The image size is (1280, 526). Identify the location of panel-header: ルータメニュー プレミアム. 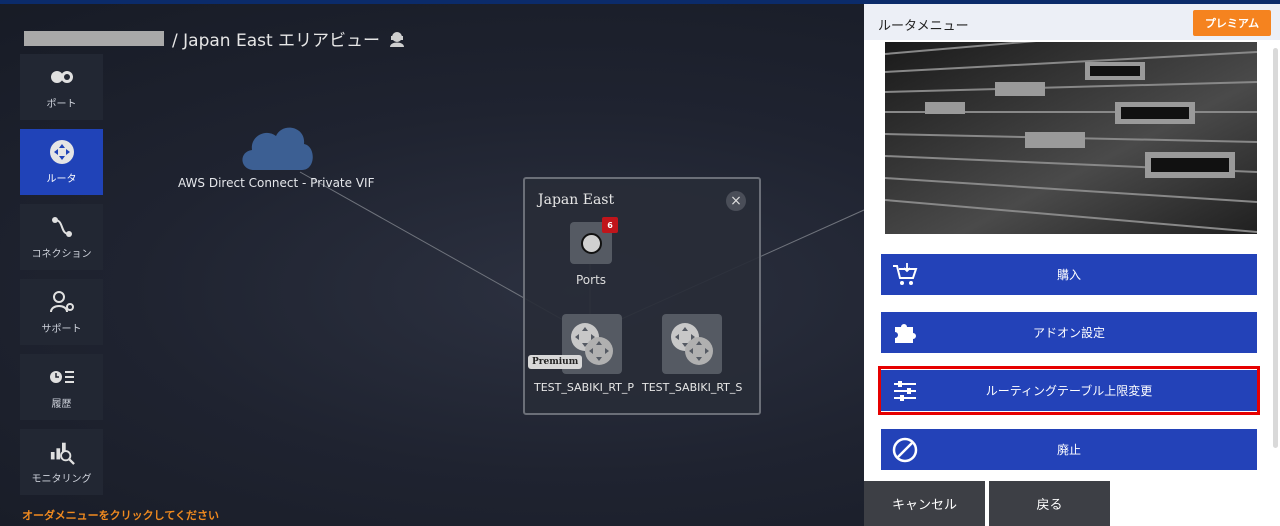
(1072, 22).